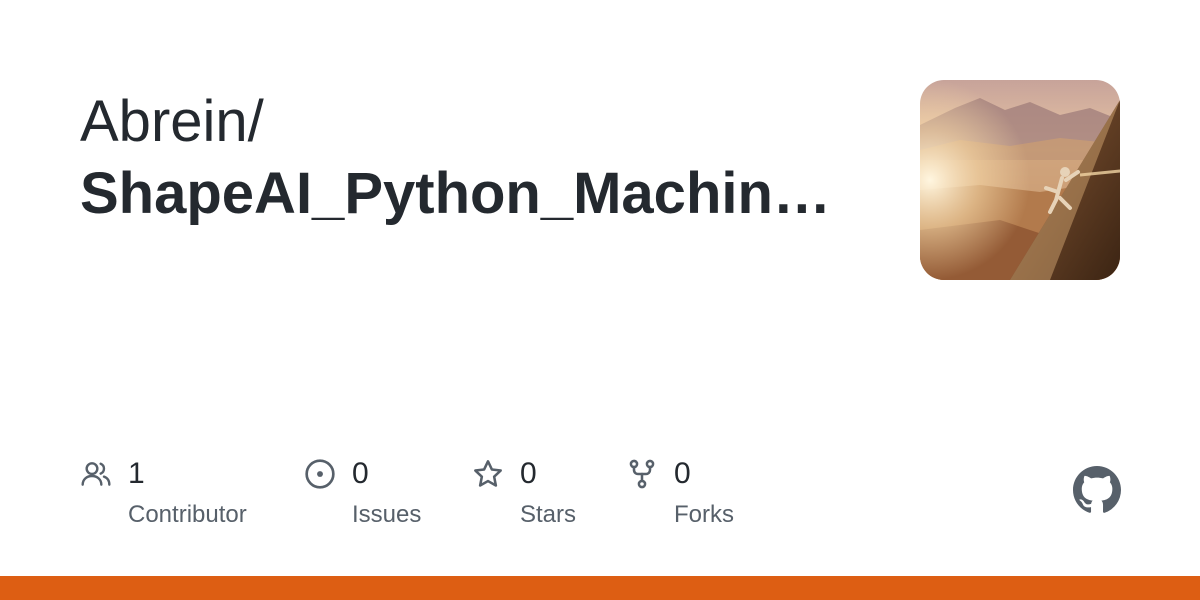  I want to click on forks-count: 0, so click(682, 473).